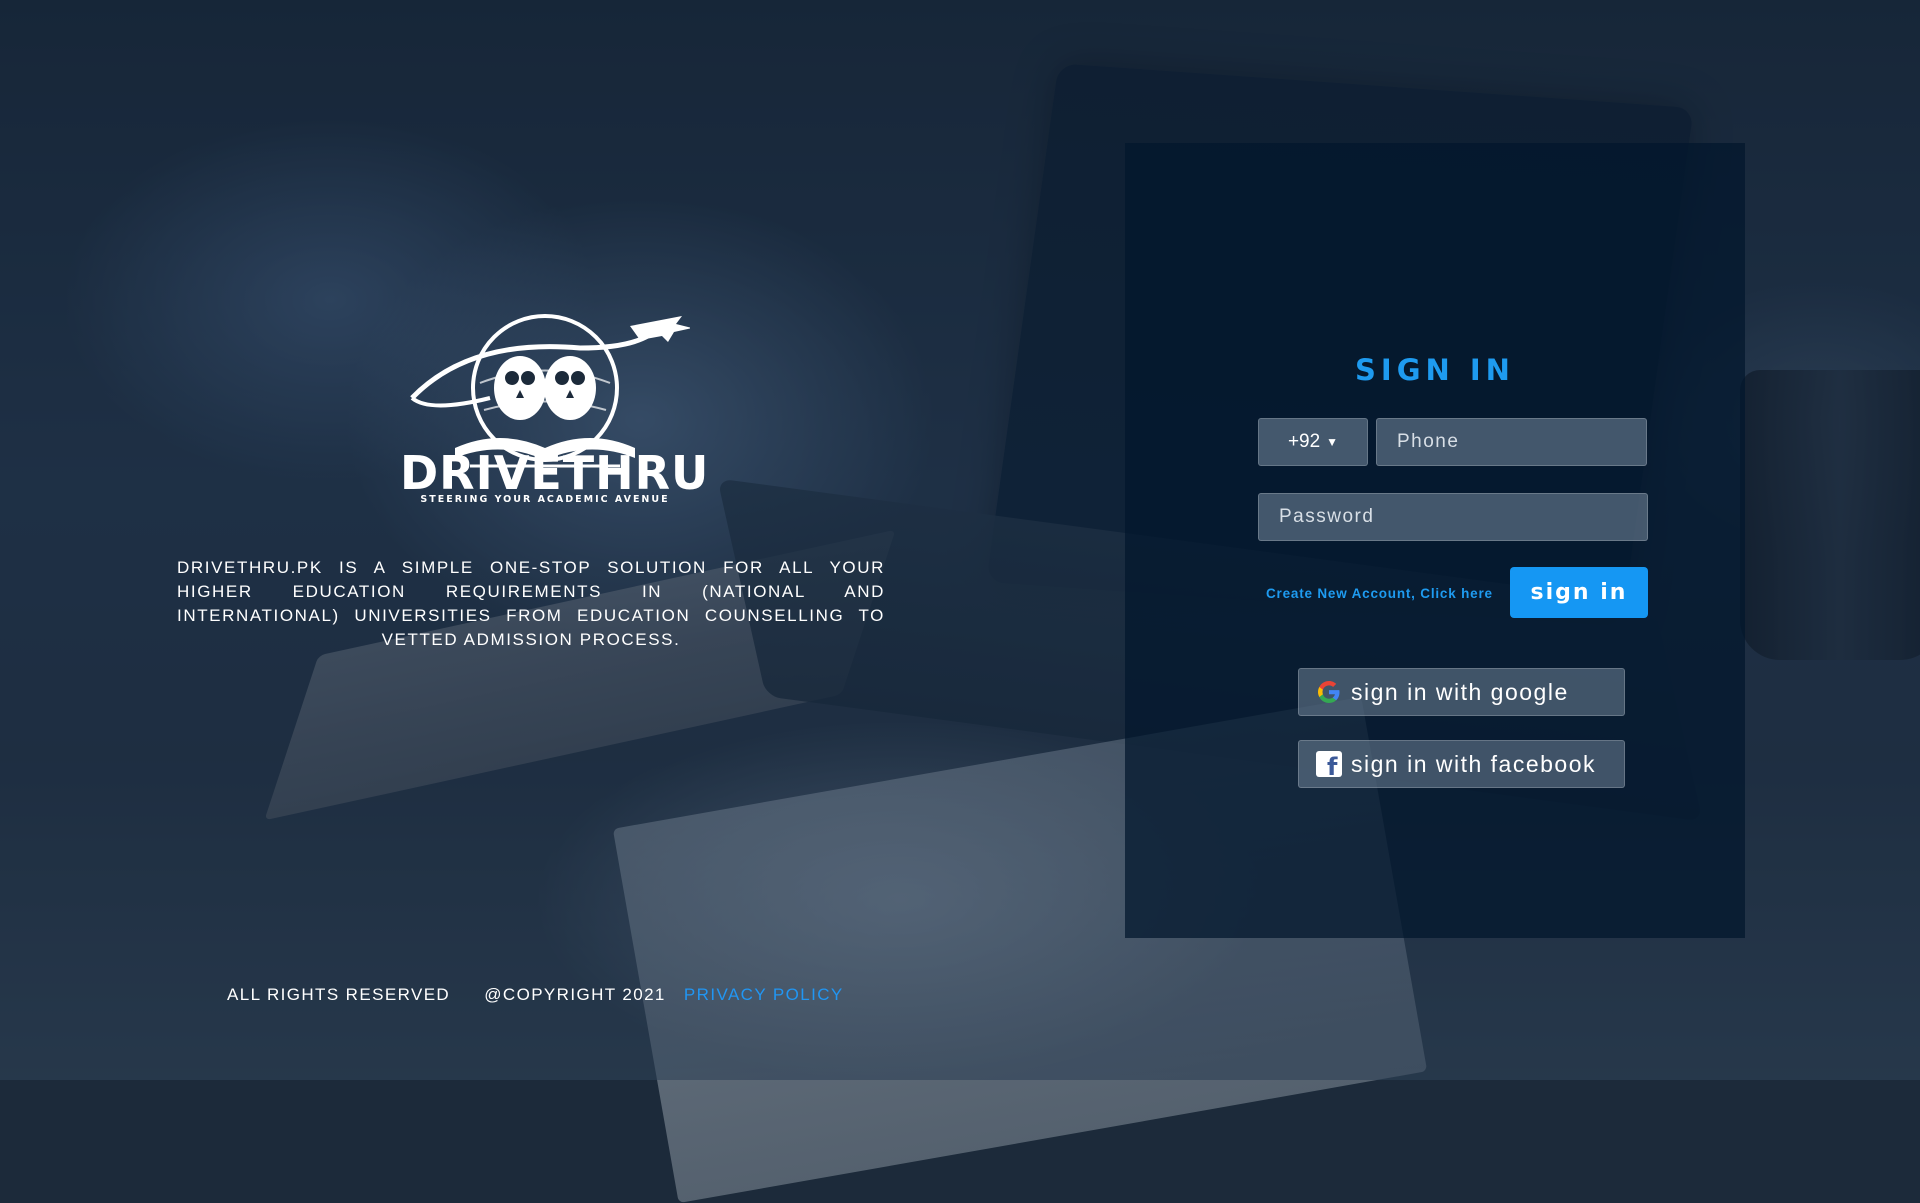  I want to click on google-signin-button: sign in with google, so click(1461, 692).